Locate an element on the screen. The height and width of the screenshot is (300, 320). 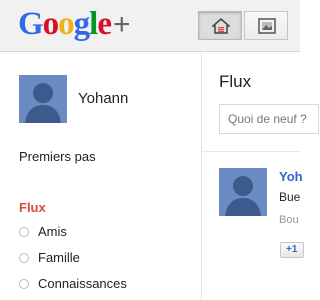
stream-divider is located at coordinates (251, 151).